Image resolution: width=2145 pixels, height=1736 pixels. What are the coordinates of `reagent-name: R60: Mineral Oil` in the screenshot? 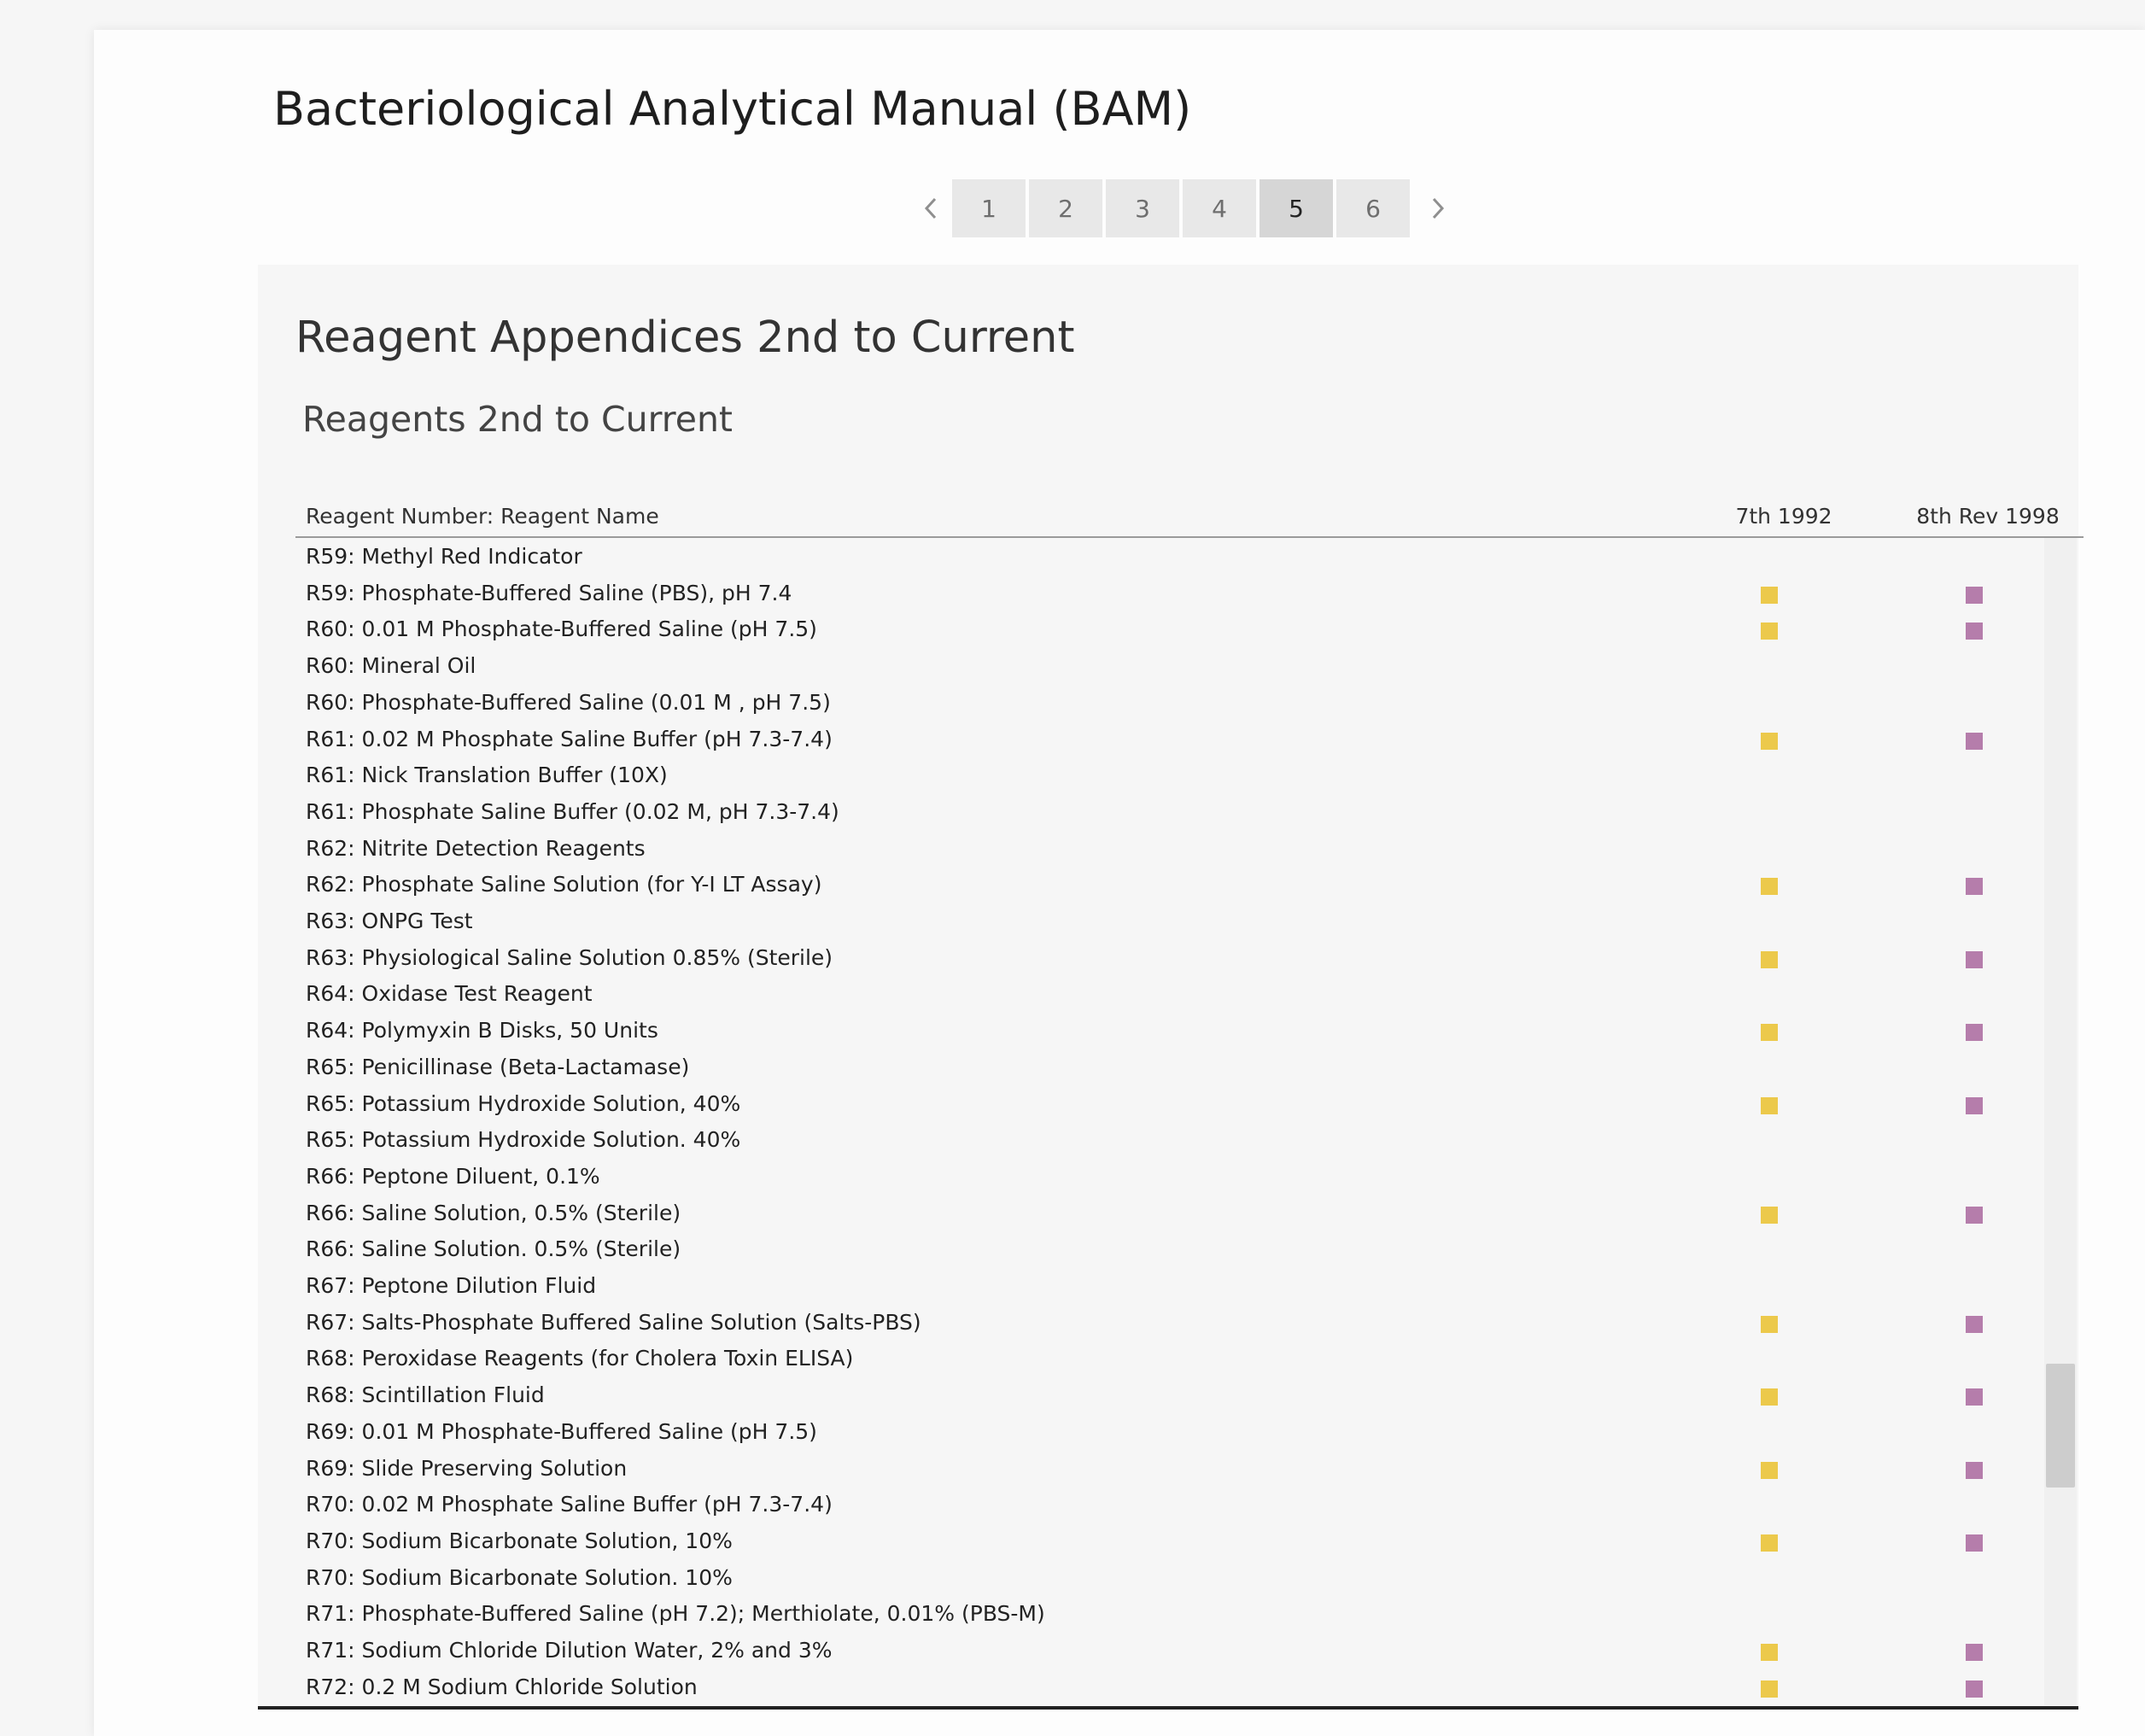 It's located at (391, 666).